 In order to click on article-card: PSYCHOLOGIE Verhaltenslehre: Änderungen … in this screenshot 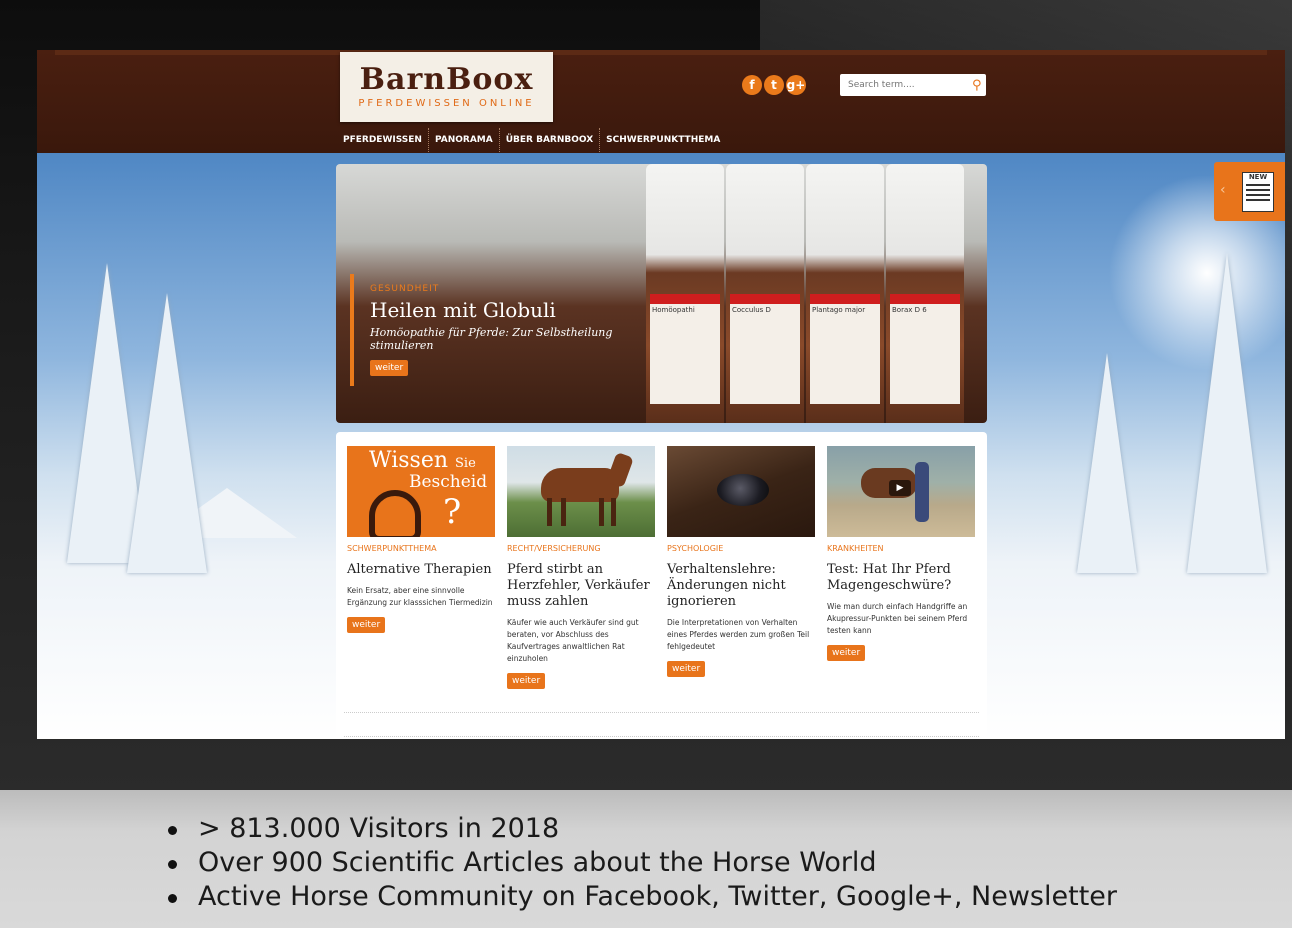, I will do `click(741, 561)`.